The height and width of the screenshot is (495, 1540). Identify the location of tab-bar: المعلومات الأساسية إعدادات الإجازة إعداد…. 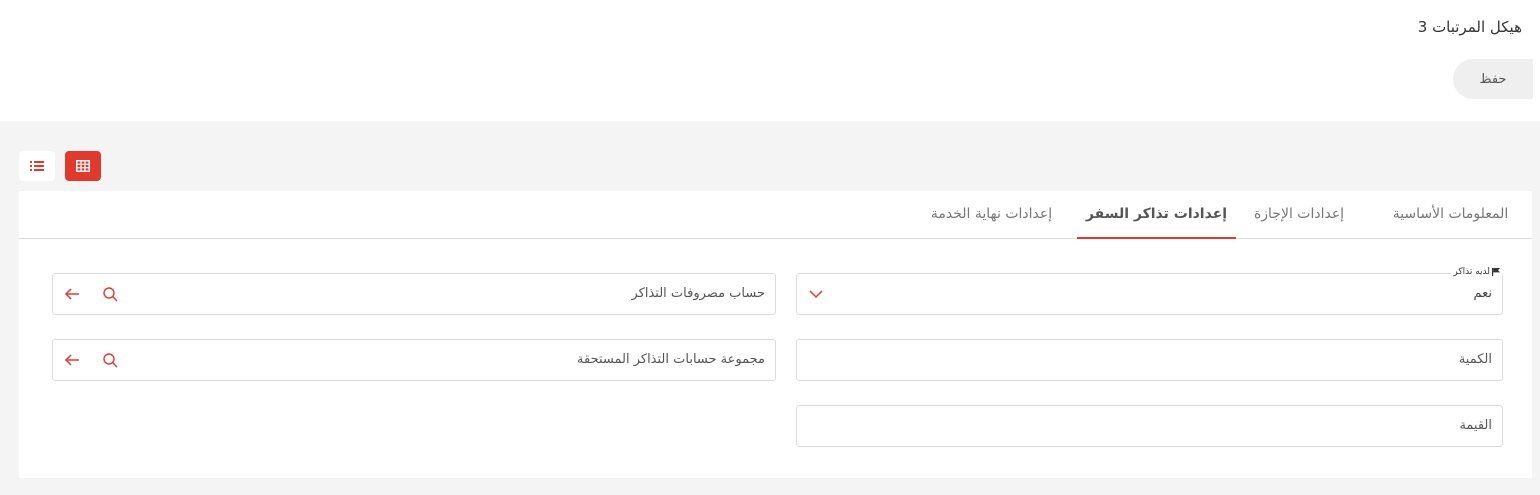
(775, 215).